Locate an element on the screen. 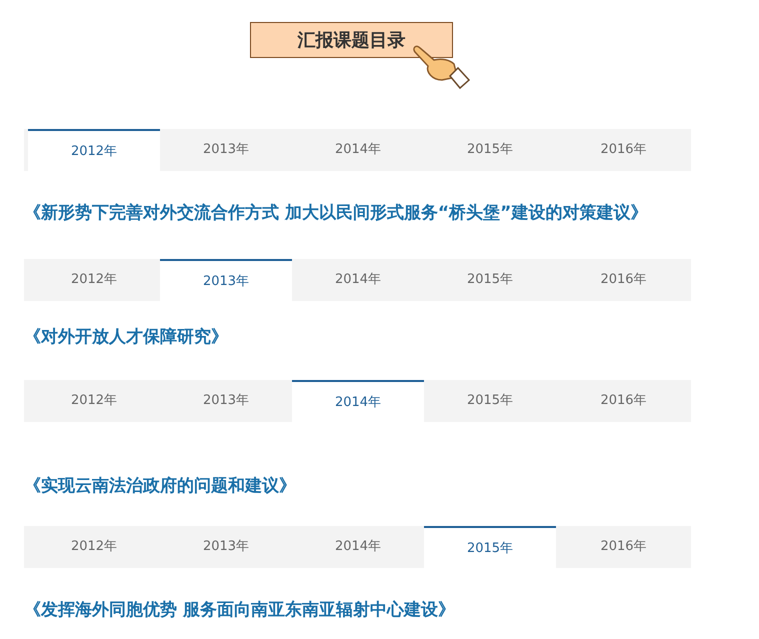 This screenshot has height=639, width=759. directory-heading: 汇报课题目录 is located at coordinates (351, 40).